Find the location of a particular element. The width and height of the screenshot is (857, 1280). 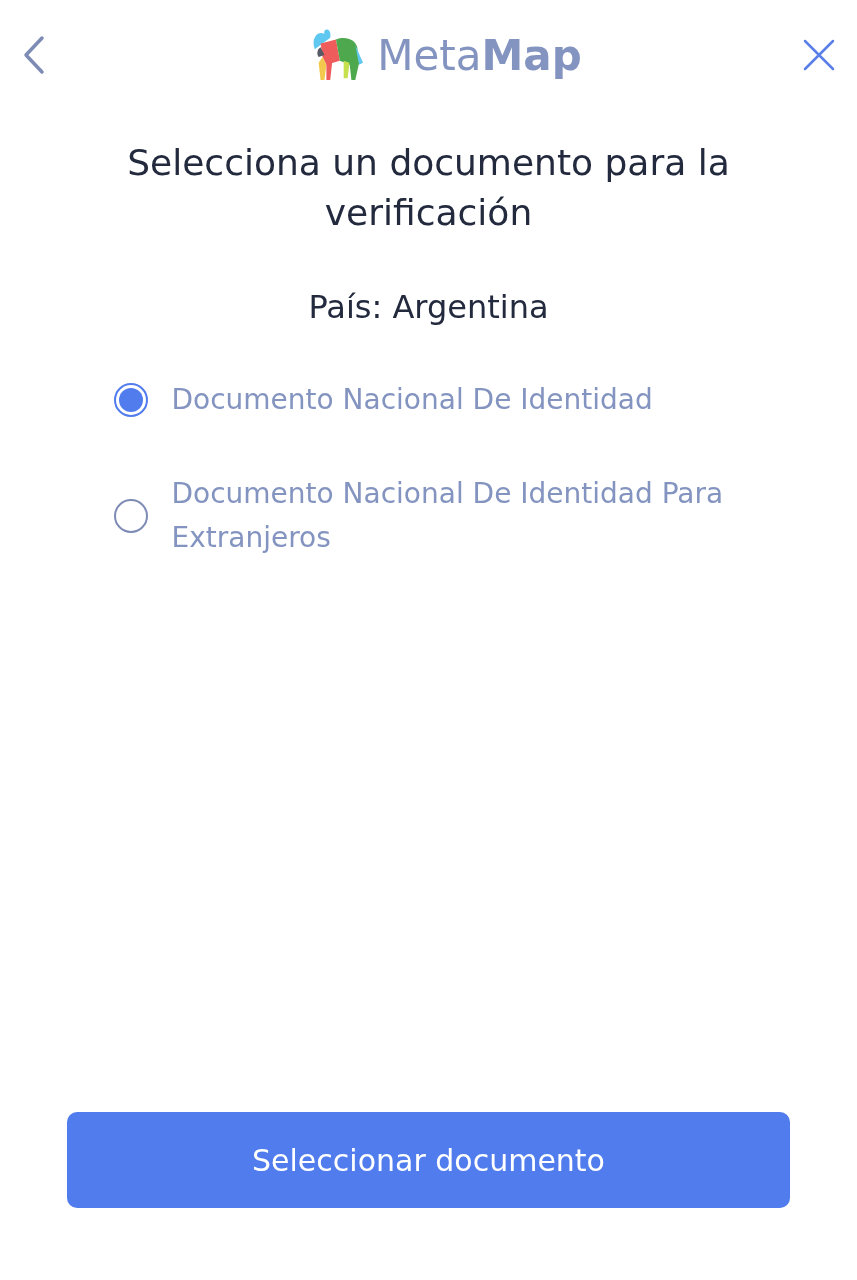

back-icon is located at coordinates (34, 55).